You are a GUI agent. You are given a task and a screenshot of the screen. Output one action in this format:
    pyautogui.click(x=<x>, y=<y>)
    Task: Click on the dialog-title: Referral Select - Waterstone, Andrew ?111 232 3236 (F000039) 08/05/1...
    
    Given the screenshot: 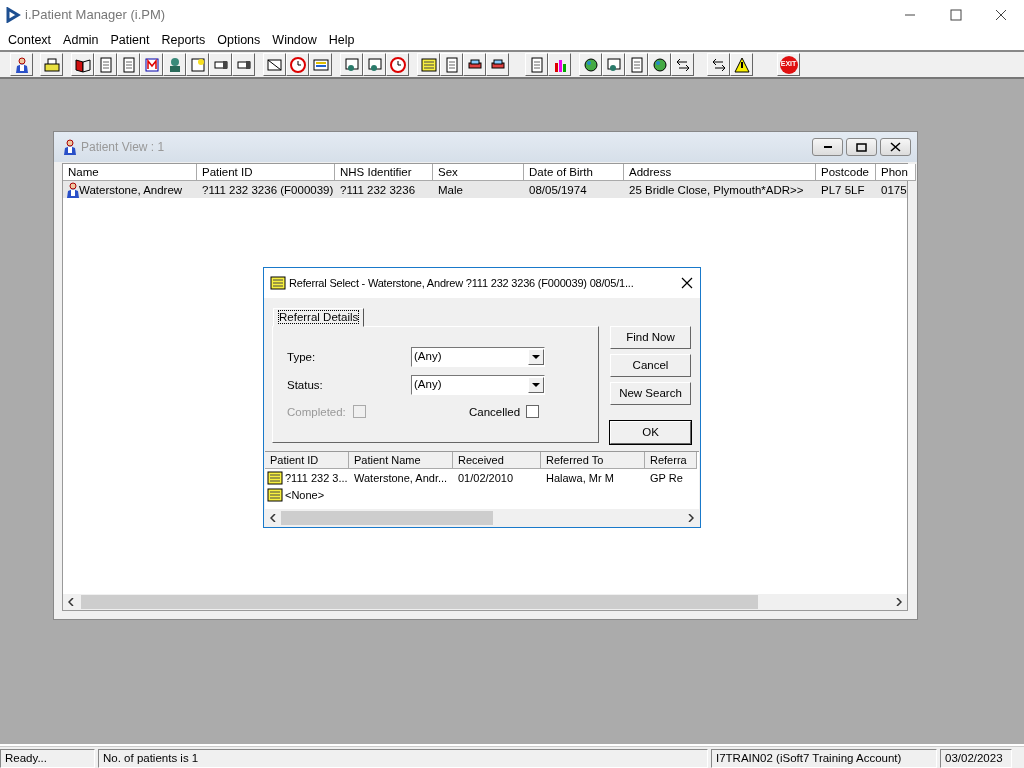 What is the action you would take?
    pyautogui.click(x=461, y=283)
    